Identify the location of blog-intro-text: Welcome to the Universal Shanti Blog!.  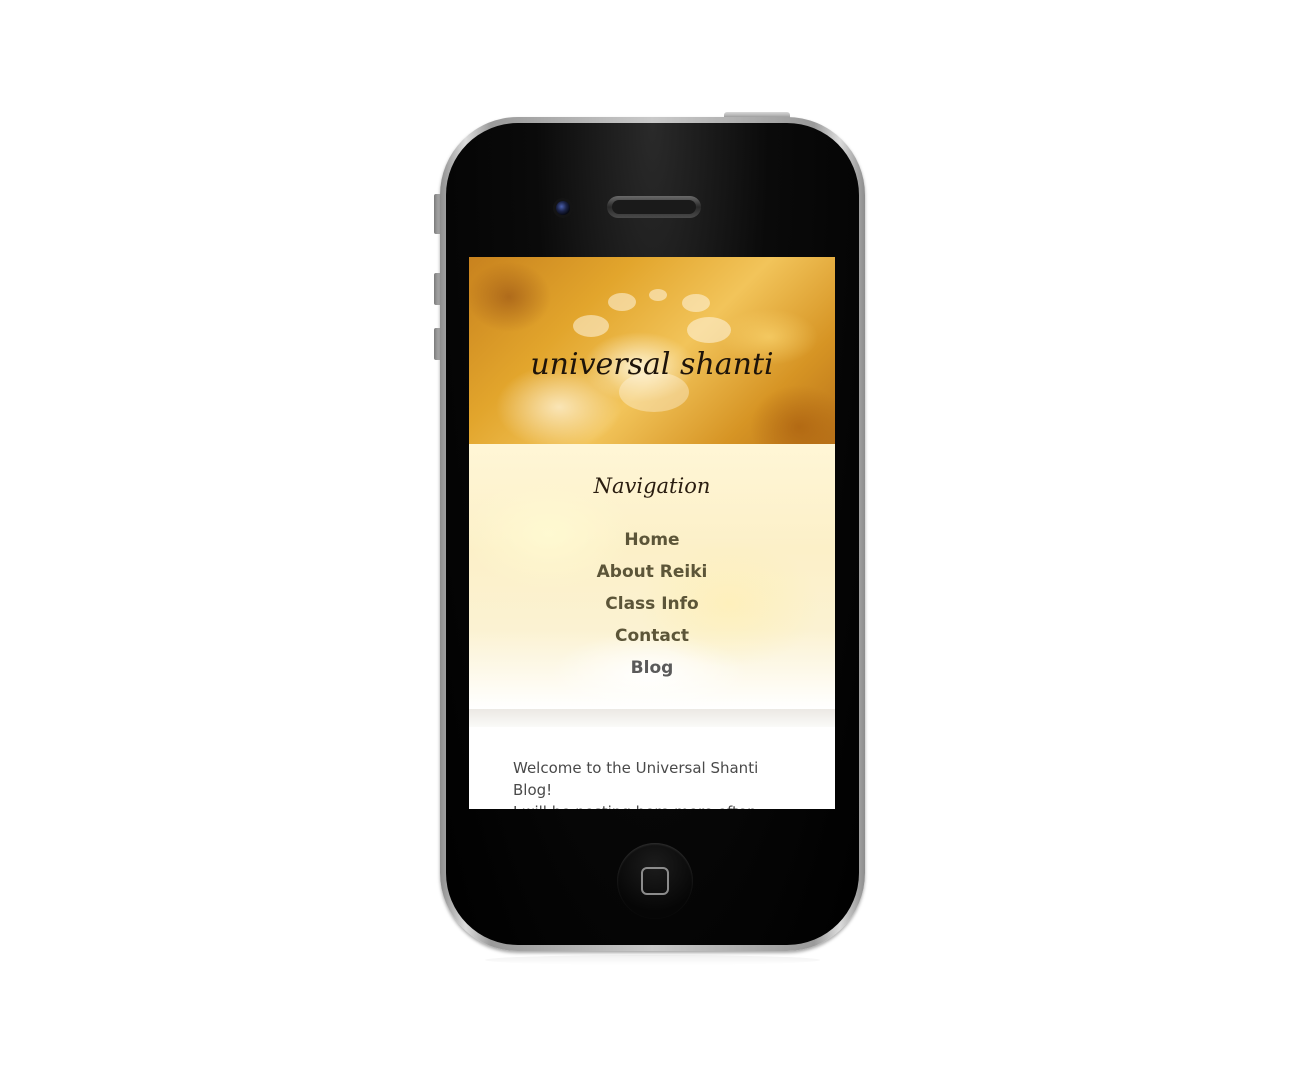
(636, 779).